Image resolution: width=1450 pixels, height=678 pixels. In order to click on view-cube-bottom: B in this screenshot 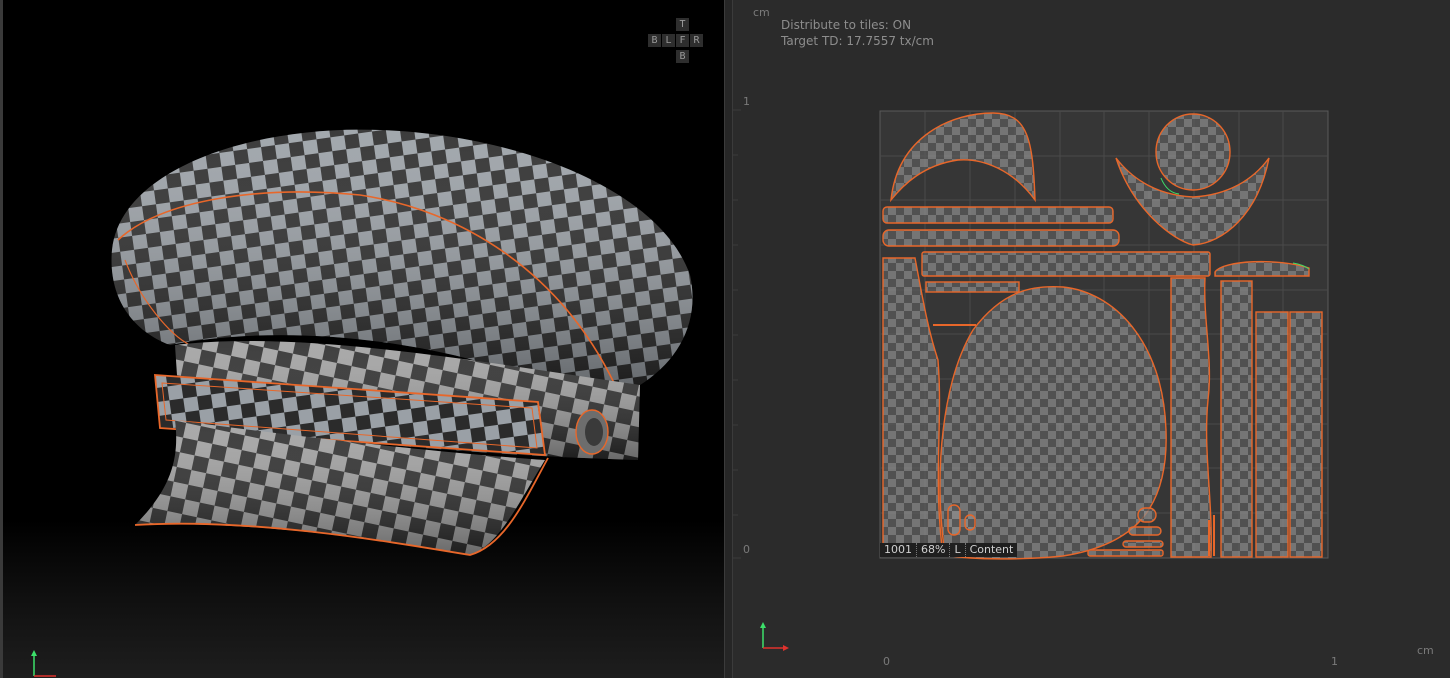, I will do `click(682, 56)`.